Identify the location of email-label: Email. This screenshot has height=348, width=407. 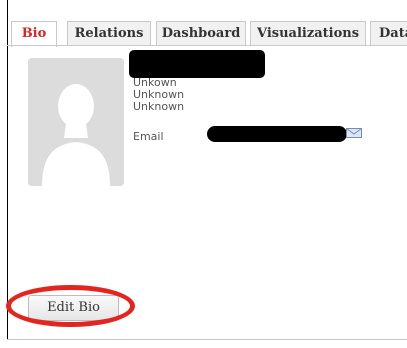
(148, 136).